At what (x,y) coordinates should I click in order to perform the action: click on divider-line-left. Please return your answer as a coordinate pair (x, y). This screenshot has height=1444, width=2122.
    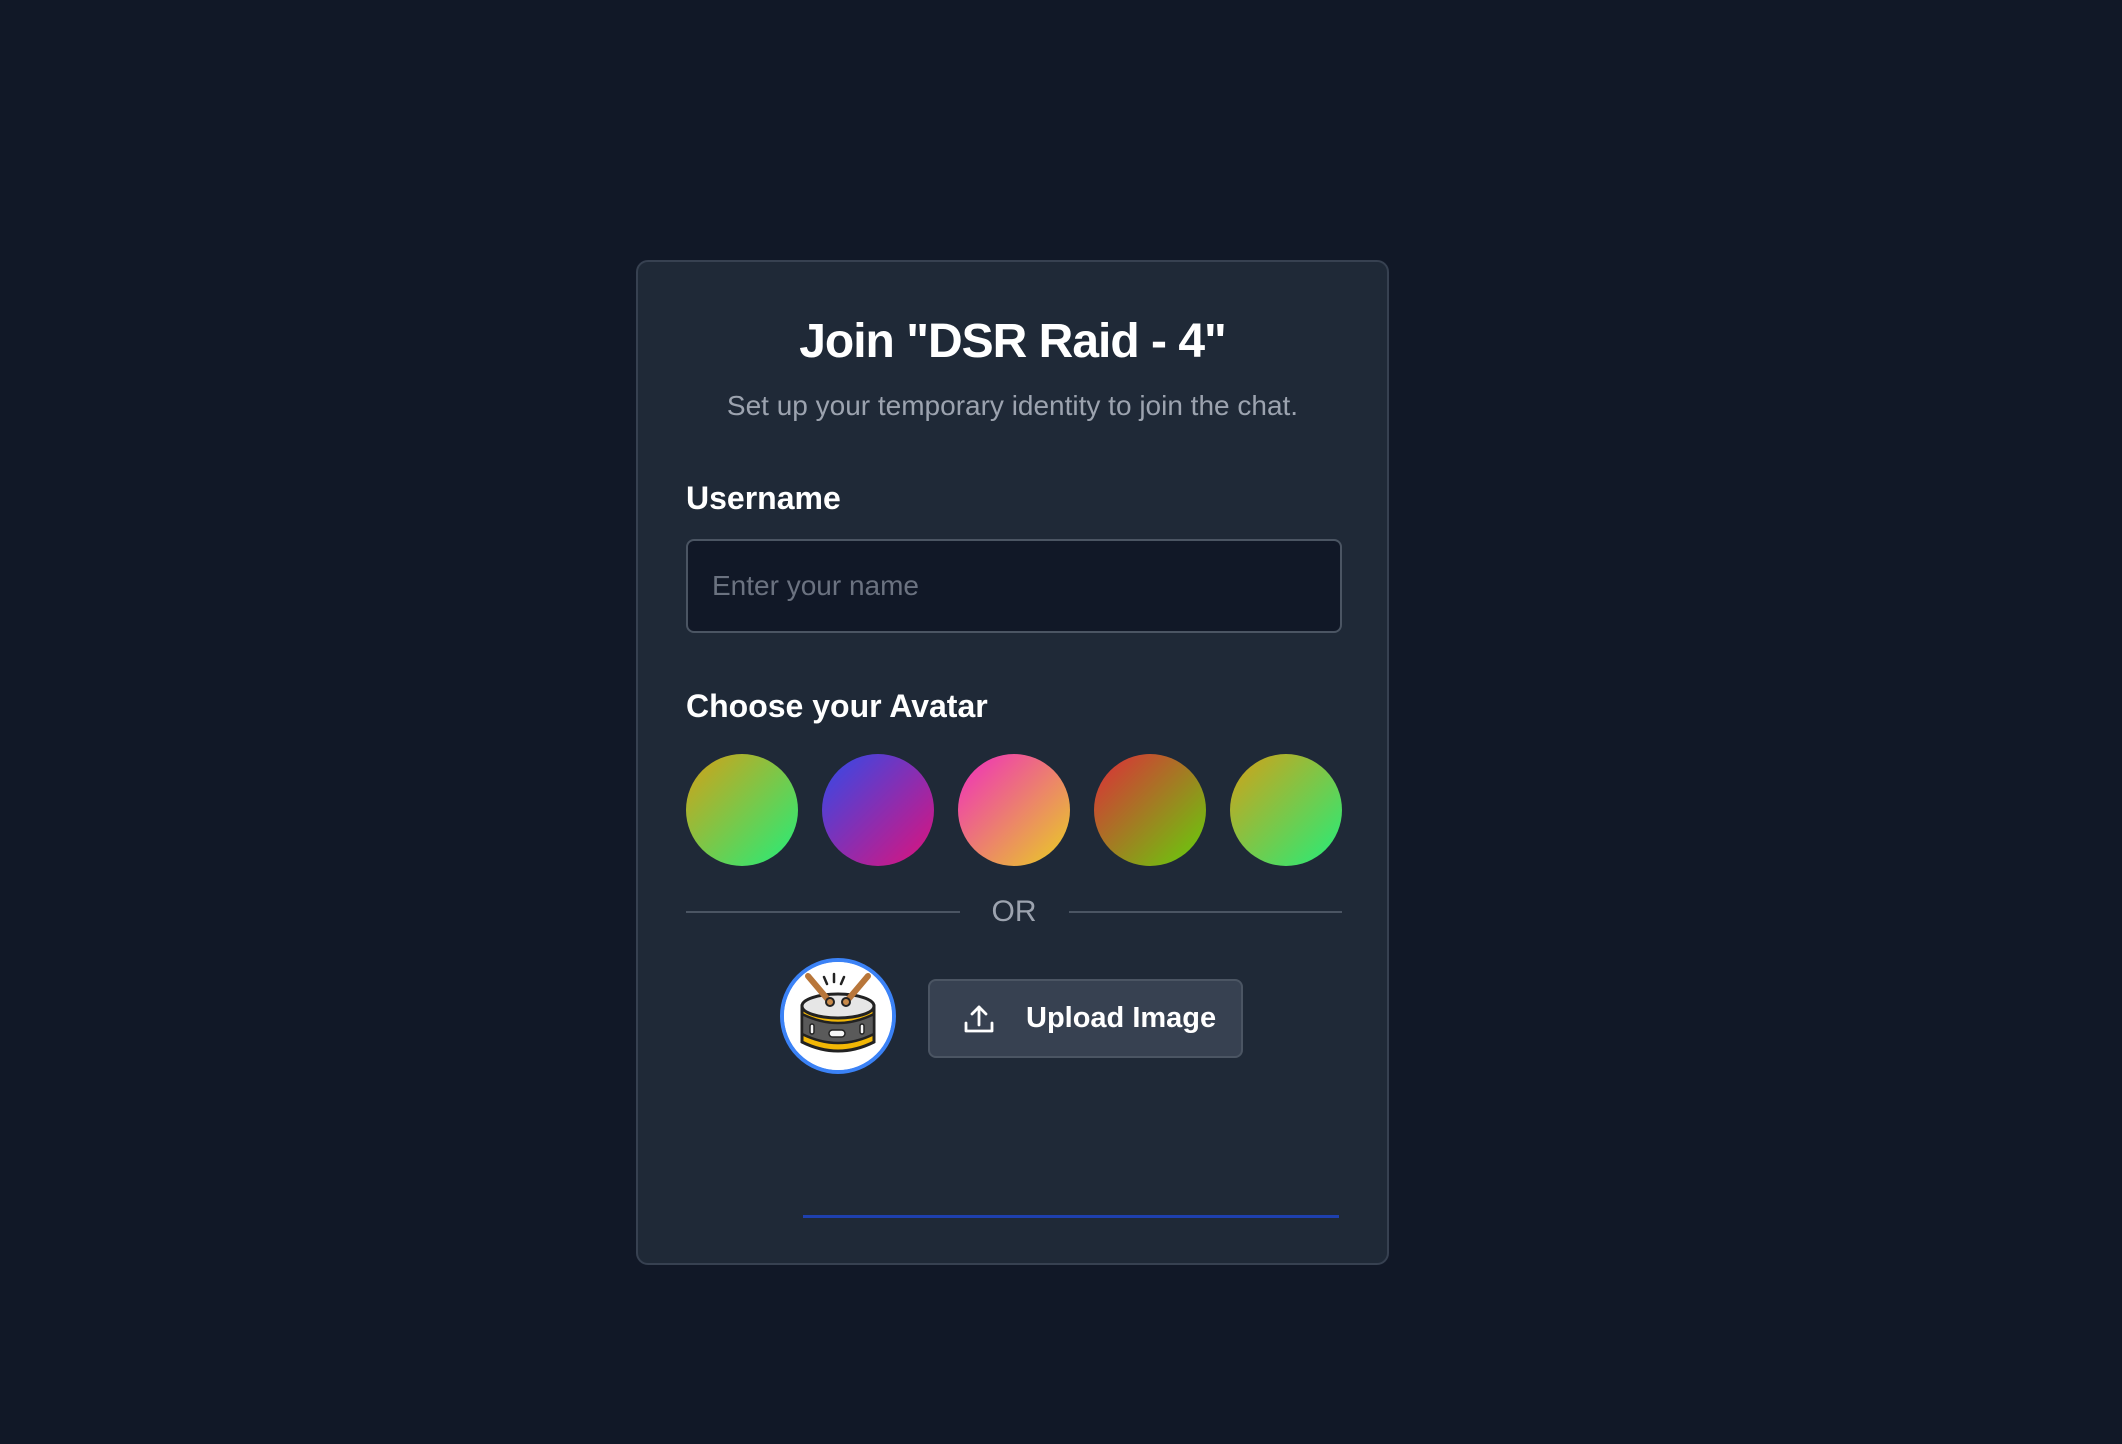
    Looking at the image, I should click on (823, 912).